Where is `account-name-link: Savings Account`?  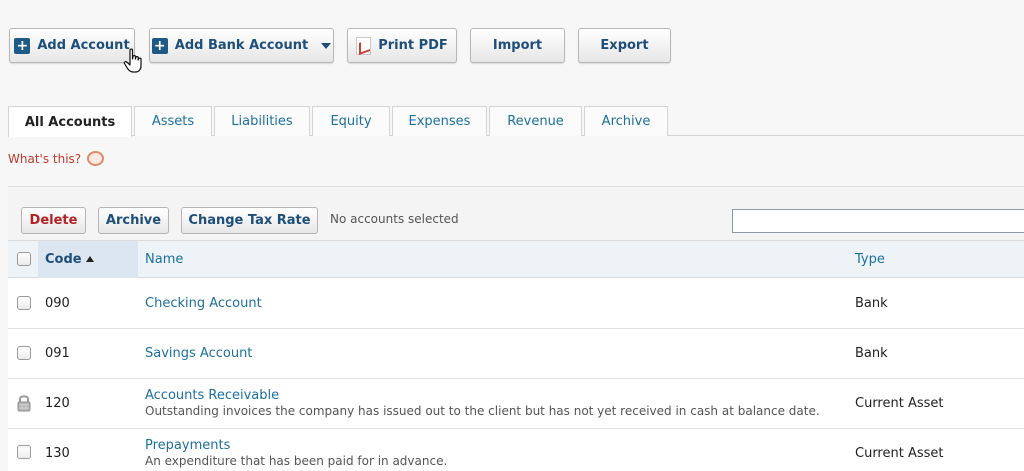
account-name-link: Savings Account is located at coordinates (198, 353).